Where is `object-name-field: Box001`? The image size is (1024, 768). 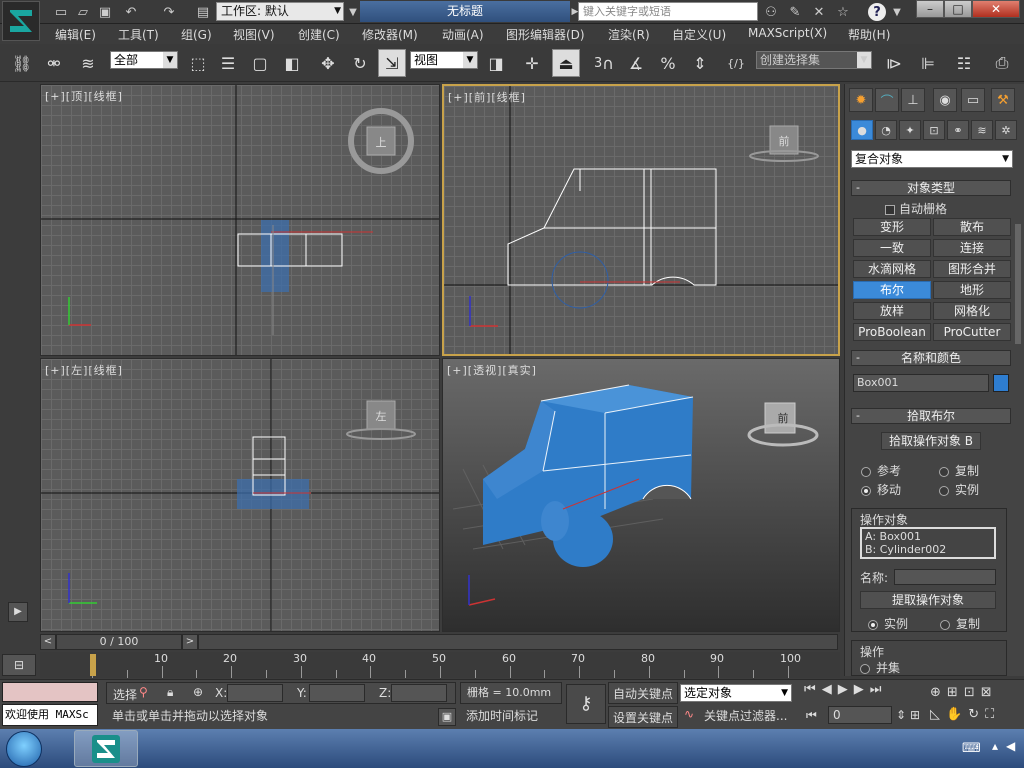 object-name-field: Box001 is located at coordinates (921, 383).